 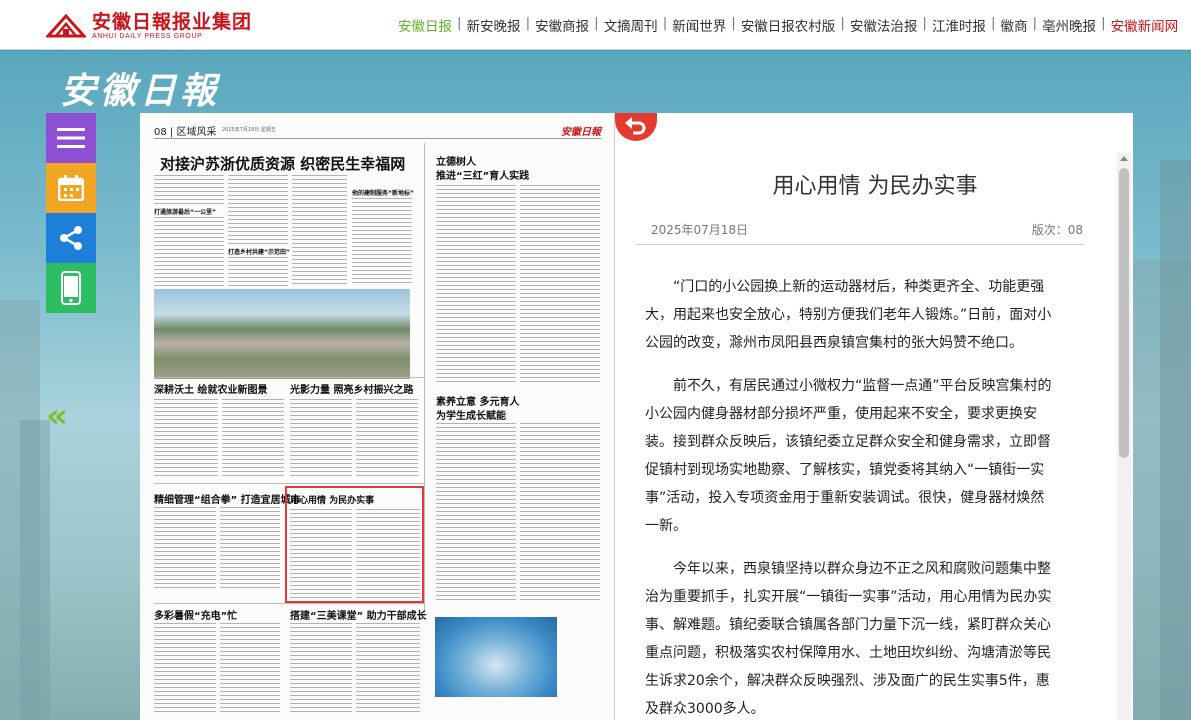 What do you see at coordinates (227, 498) in the screenshot?
I see `headline-refine: 精细管理“组合拳” 打造宜居城市` at bounding box center [227, 498].